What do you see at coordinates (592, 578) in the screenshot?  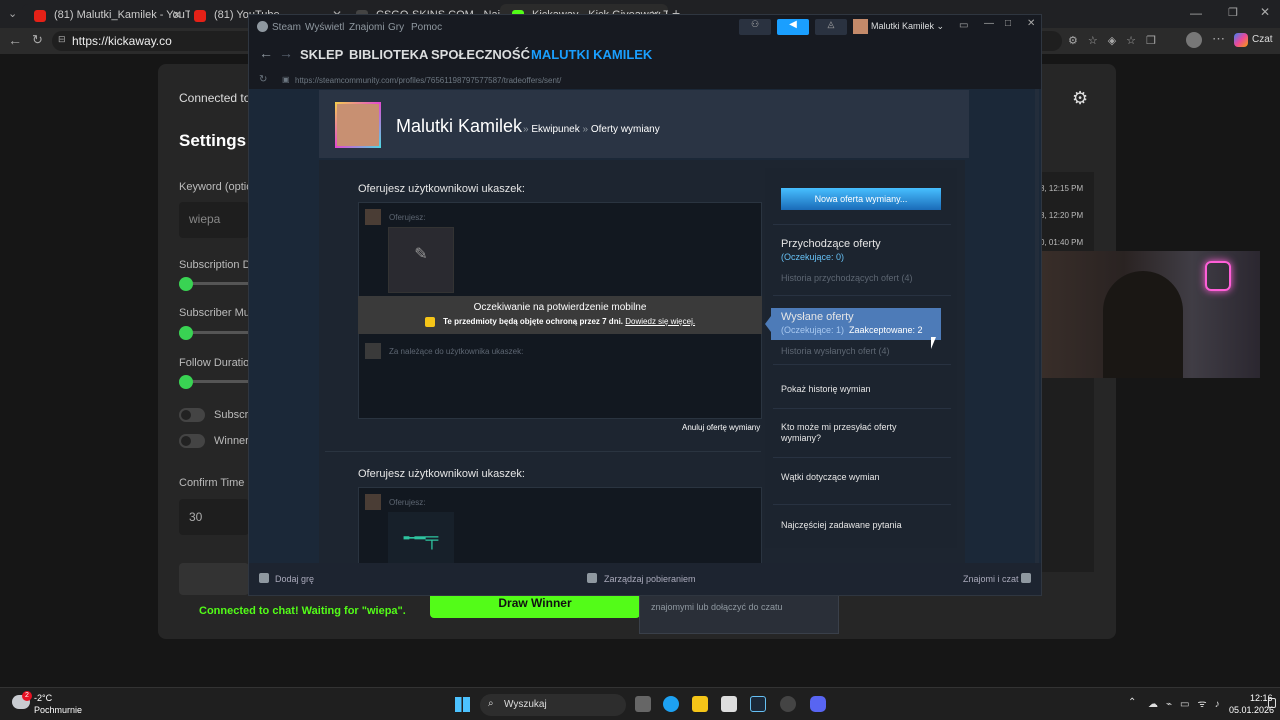 I see `downloads-icon` at bounding box center [592, 578].